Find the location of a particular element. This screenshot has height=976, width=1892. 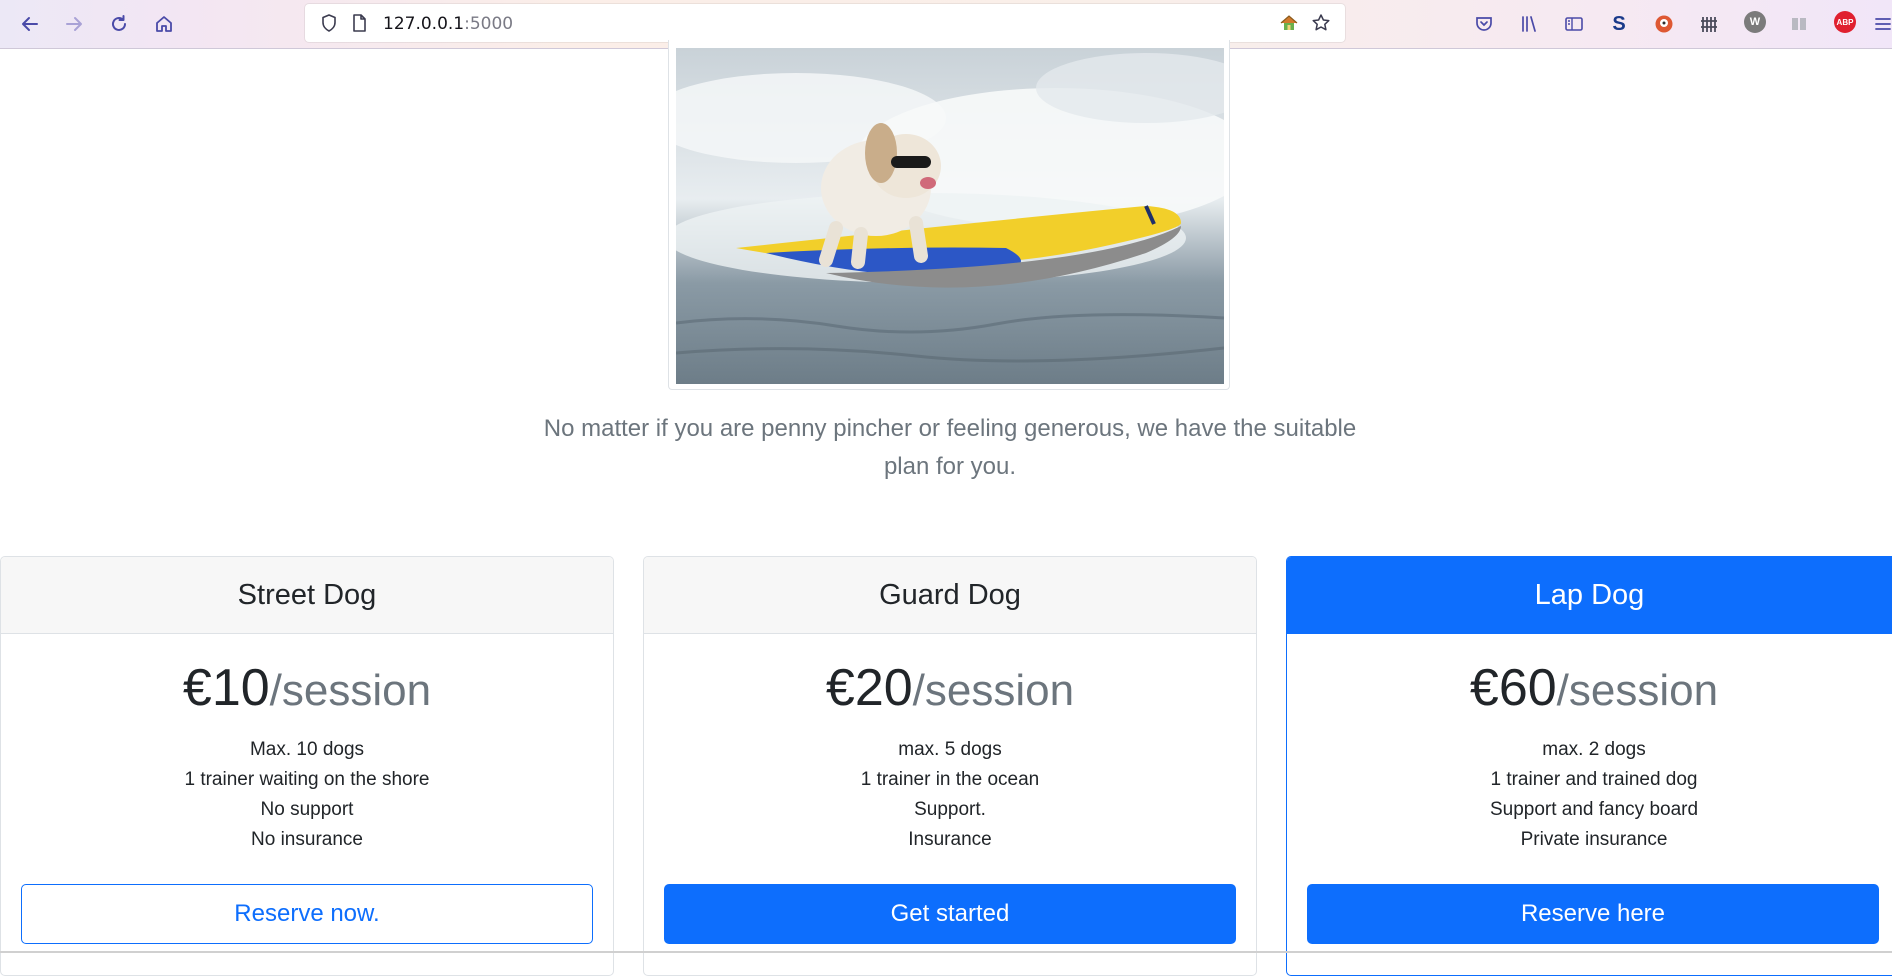

feature-item: 1 trainer and trained dog is located at coordinates (1594, 779).